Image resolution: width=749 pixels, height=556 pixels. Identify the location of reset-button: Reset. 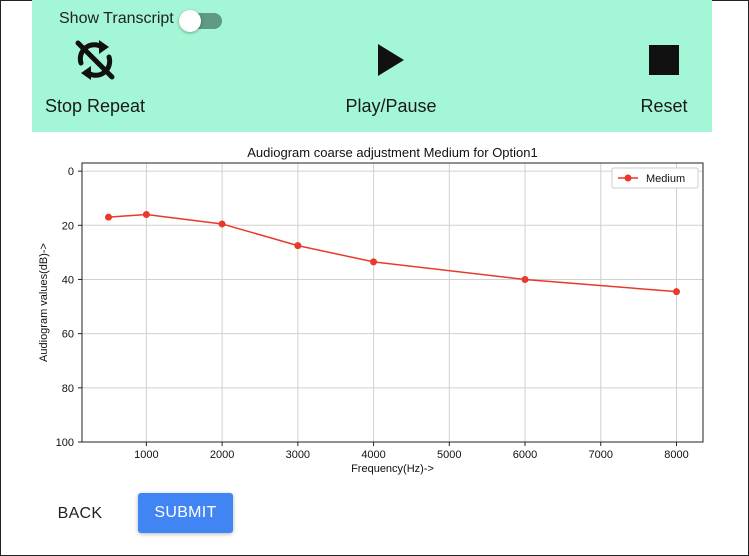
(664, 76).